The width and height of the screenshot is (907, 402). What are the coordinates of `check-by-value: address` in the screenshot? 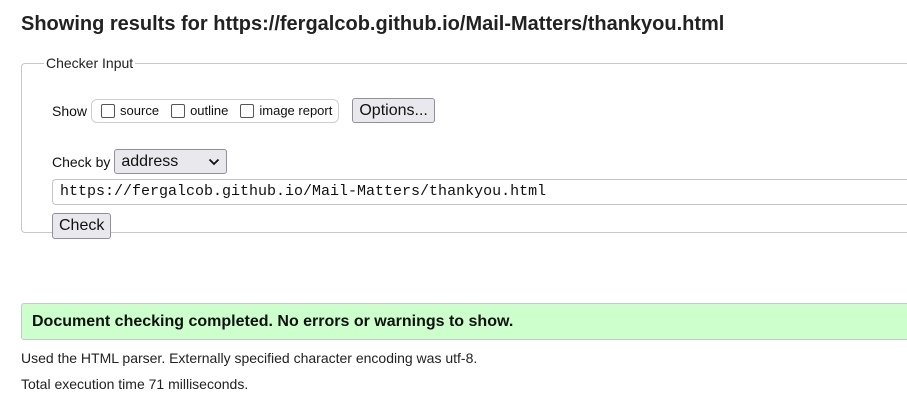 It's located at (150, 161).